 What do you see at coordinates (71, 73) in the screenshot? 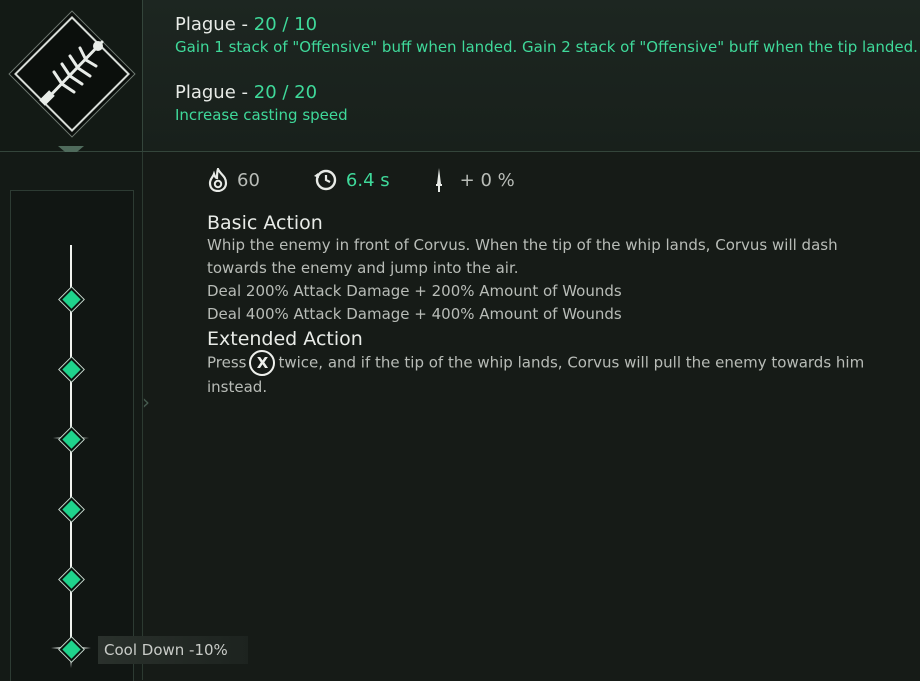
I see `whip-icon` at bounding box center [71, 73].